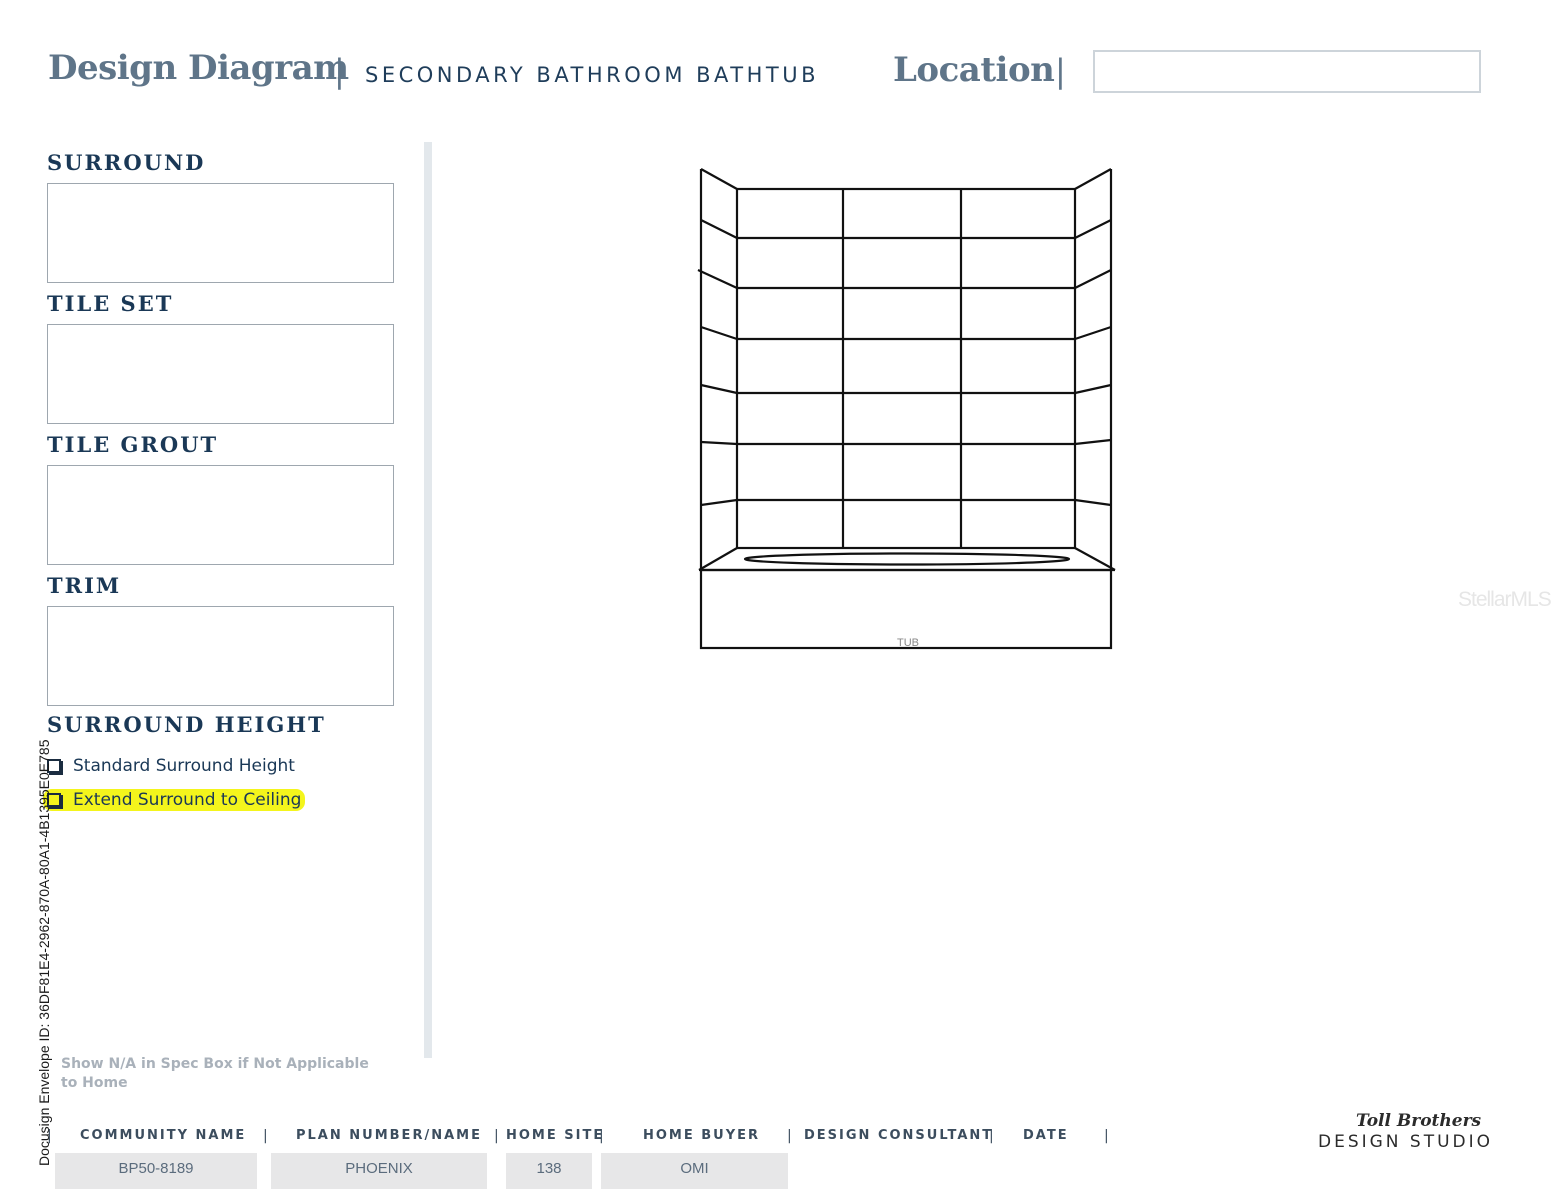  Describe the element at coordinates (184, 766) in the screenshot. I see `option-standard-label: Standard Surround Height` at that location.